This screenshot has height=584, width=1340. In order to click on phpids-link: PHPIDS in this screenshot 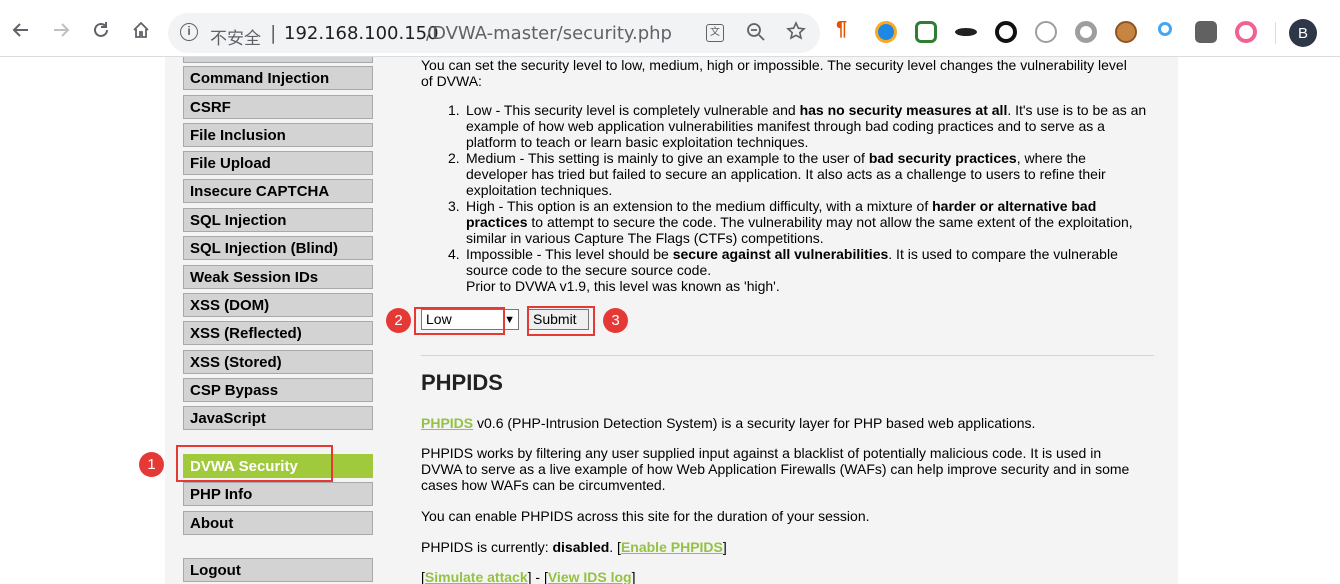, I will do `click(447, 423)`.